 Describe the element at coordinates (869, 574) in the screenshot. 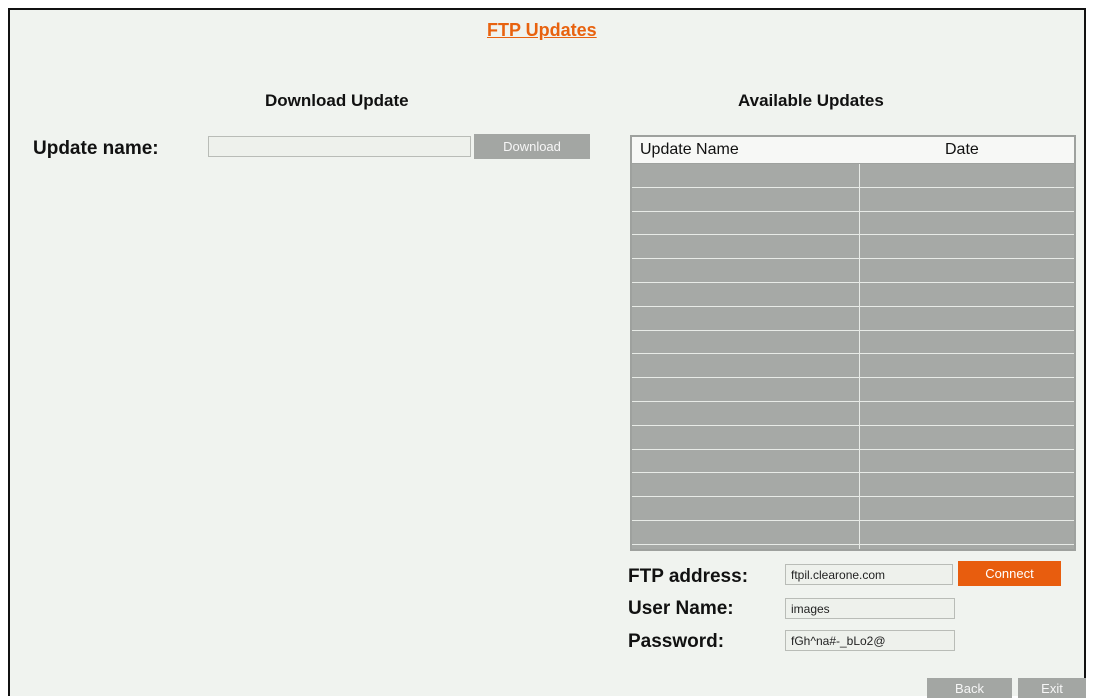

I see `ftp-address-input` at that location.